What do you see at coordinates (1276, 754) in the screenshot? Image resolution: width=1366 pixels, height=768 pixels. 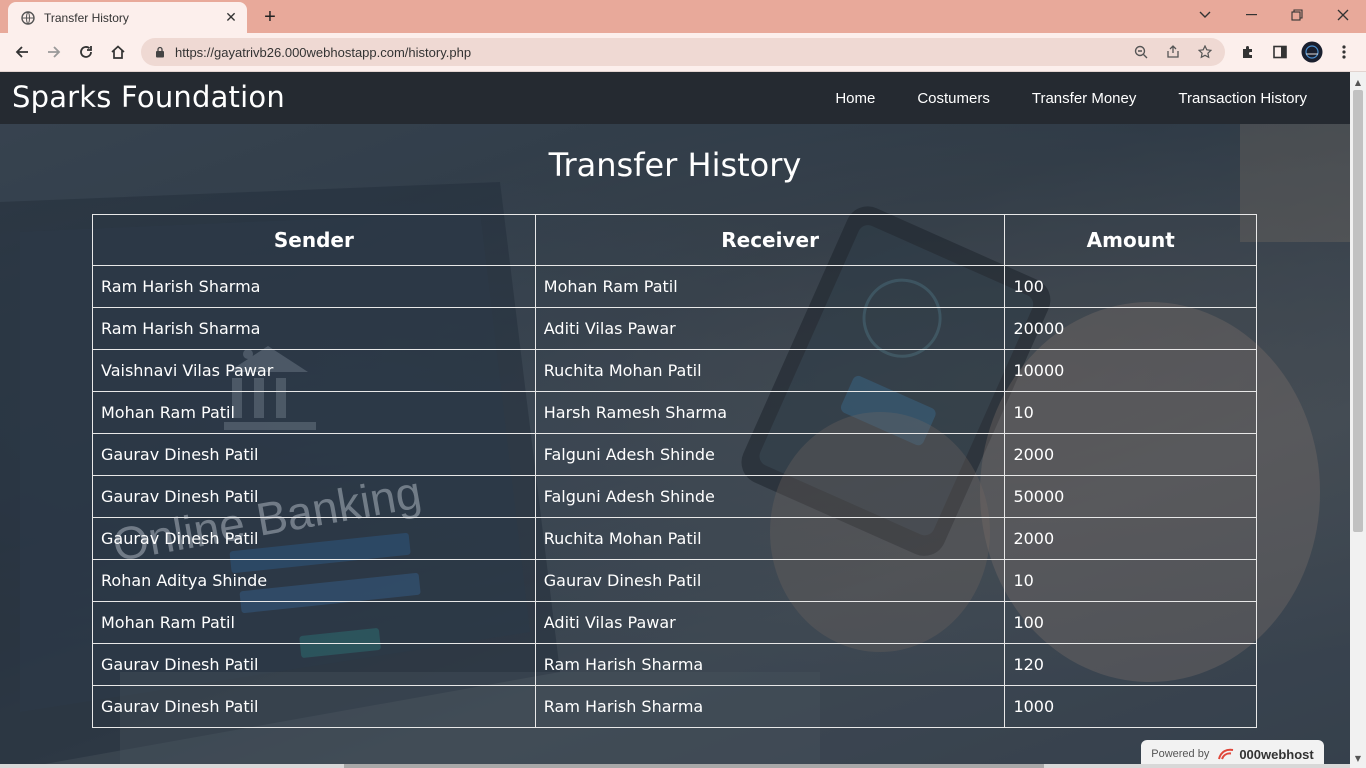 I see `powered-by-brand: 000webhost` at bounding box center [1276, 754].